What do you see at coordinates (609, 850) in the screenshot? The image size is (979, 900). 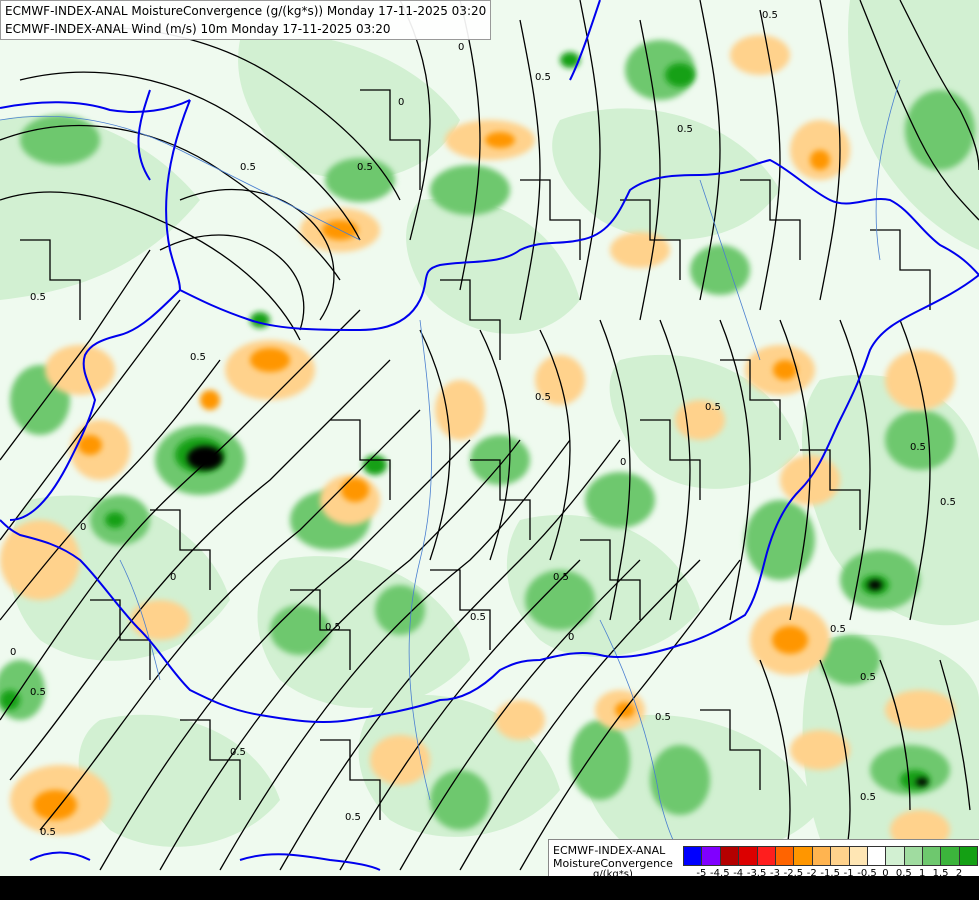 I see `legend-title-model: ECMWF-INDEX-ANAL` at bounding box center [609, 850].